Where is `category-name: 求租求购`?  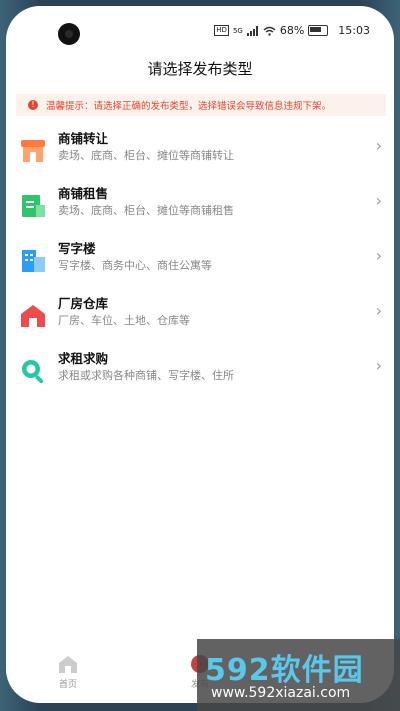 category-name: 求租求购 is located at coordinates (83, 358).